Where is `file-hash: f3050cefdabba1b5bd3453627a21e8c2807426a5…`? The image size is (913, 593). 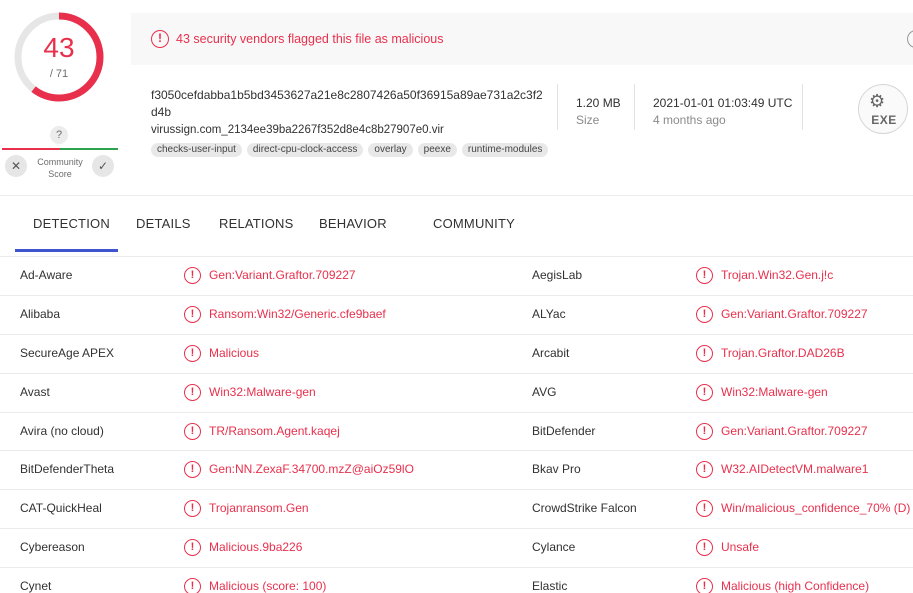
file-hash: f3050cefdabba1b5bd3453627a21e8c2807426a5… is located at coordinates (347, 103).